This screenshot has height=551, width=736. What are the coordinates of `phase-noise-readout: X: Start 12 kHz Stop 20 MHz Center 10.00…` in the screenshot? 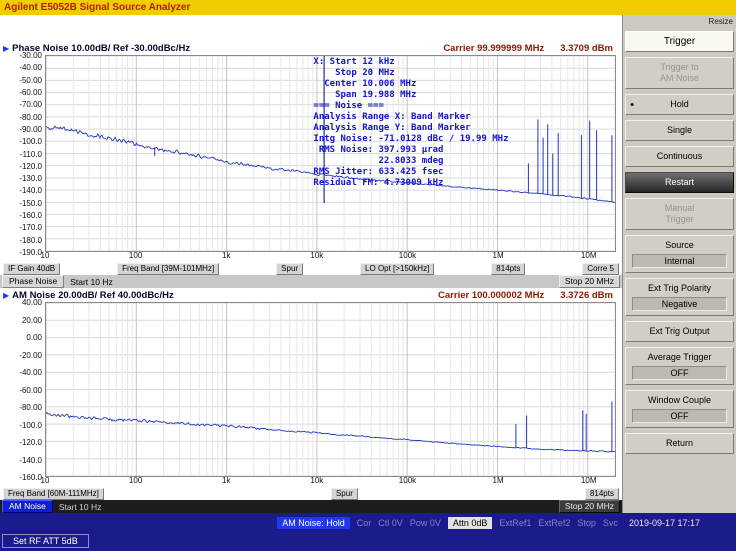 It's located at (411, 122).